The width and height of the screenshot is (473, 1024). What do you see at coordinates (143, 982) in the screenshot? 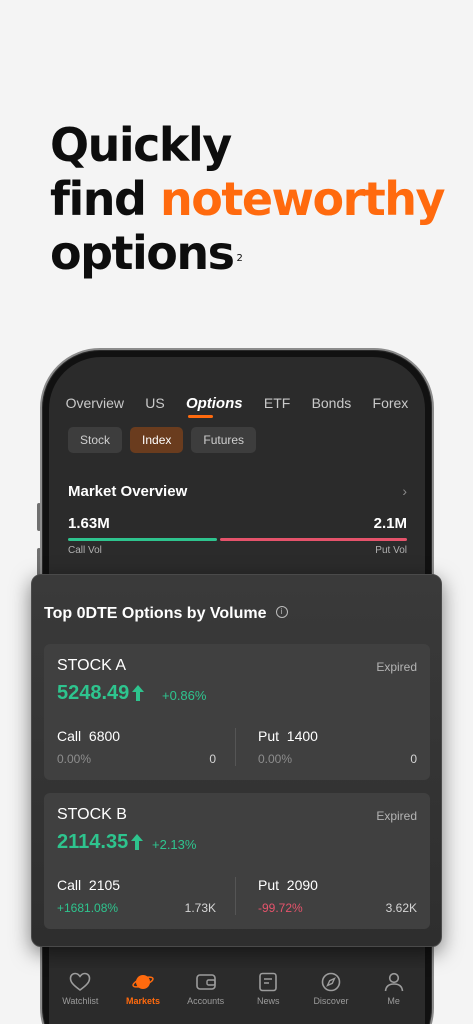
I see `planet-icon` at bounding box center [143, 982].